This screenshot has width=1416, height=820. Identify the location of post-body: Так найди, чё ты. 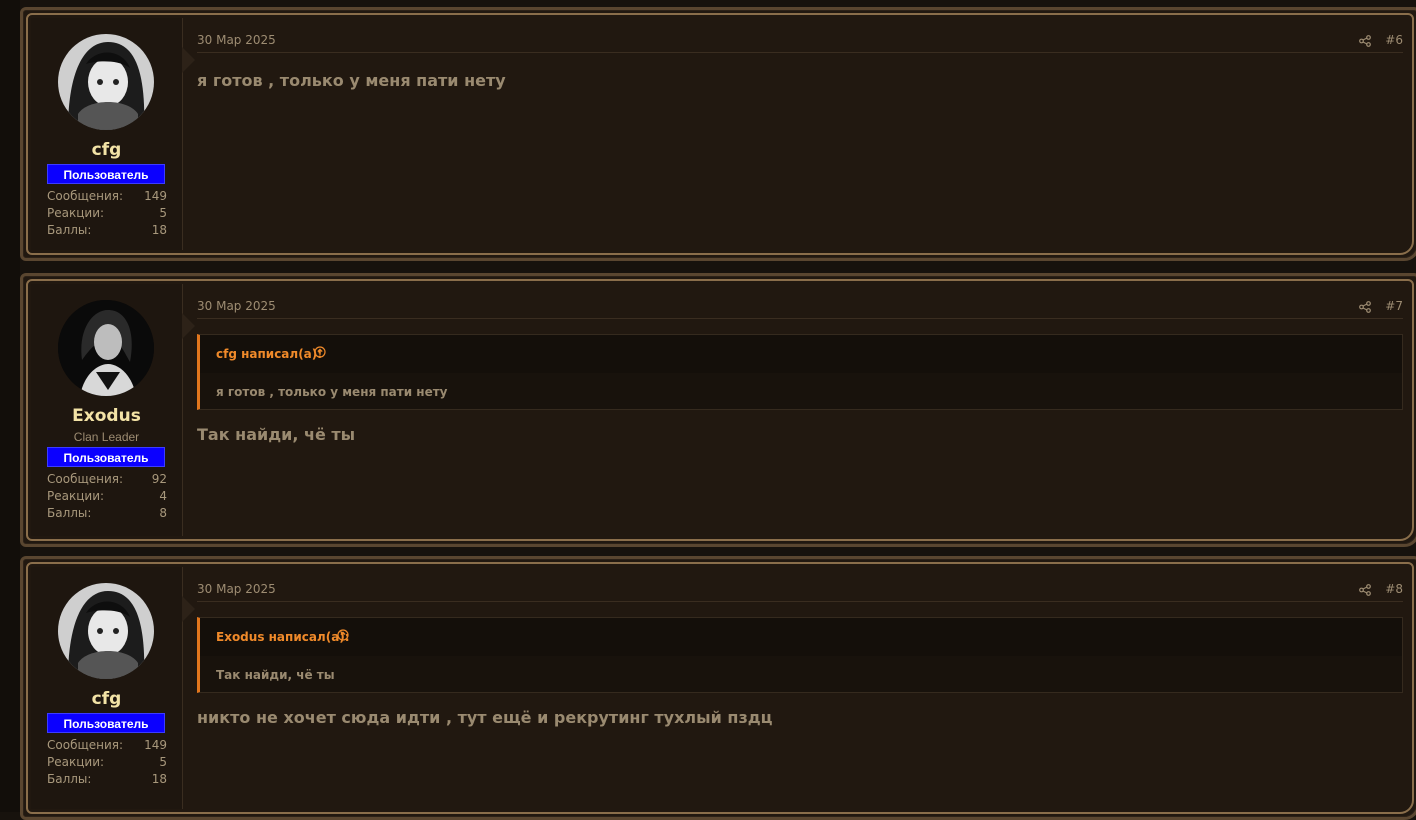
(276, 434).